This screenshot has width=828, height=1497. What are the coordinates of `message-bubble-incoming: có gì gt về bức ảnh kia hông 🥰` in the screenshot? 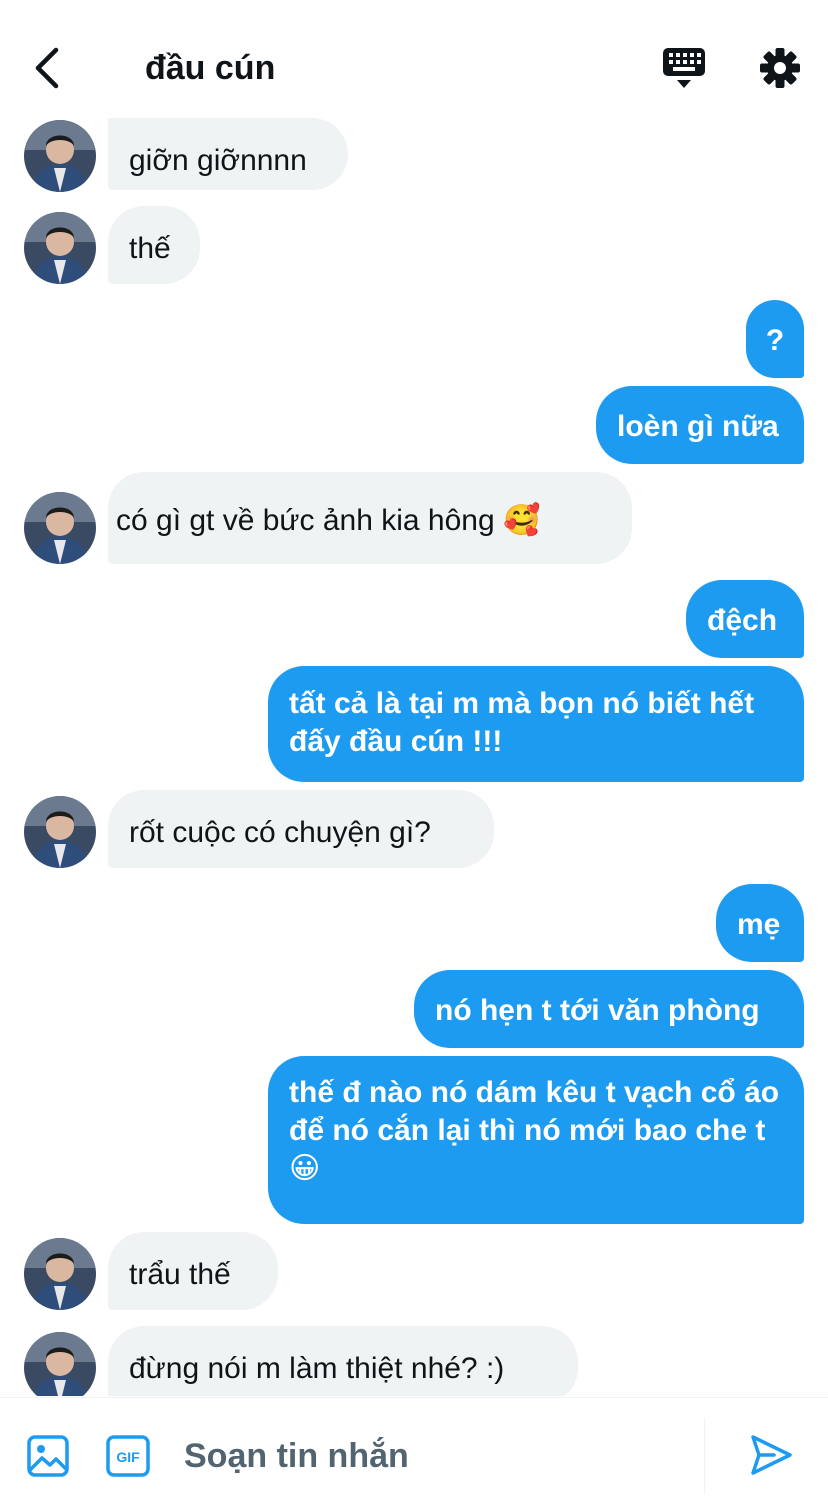 It's located at (370, 518).